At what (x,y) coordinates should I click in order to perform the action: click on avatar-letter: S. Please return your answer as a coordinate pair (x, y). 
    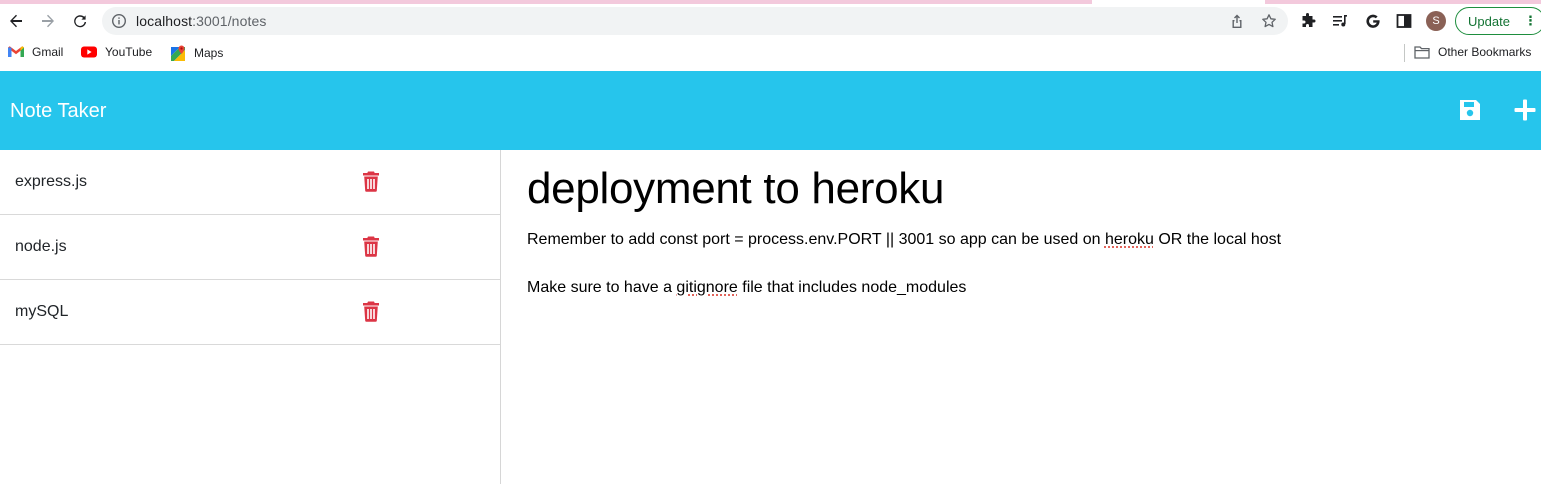
    Looking at the image, I should click on (1436, 21).